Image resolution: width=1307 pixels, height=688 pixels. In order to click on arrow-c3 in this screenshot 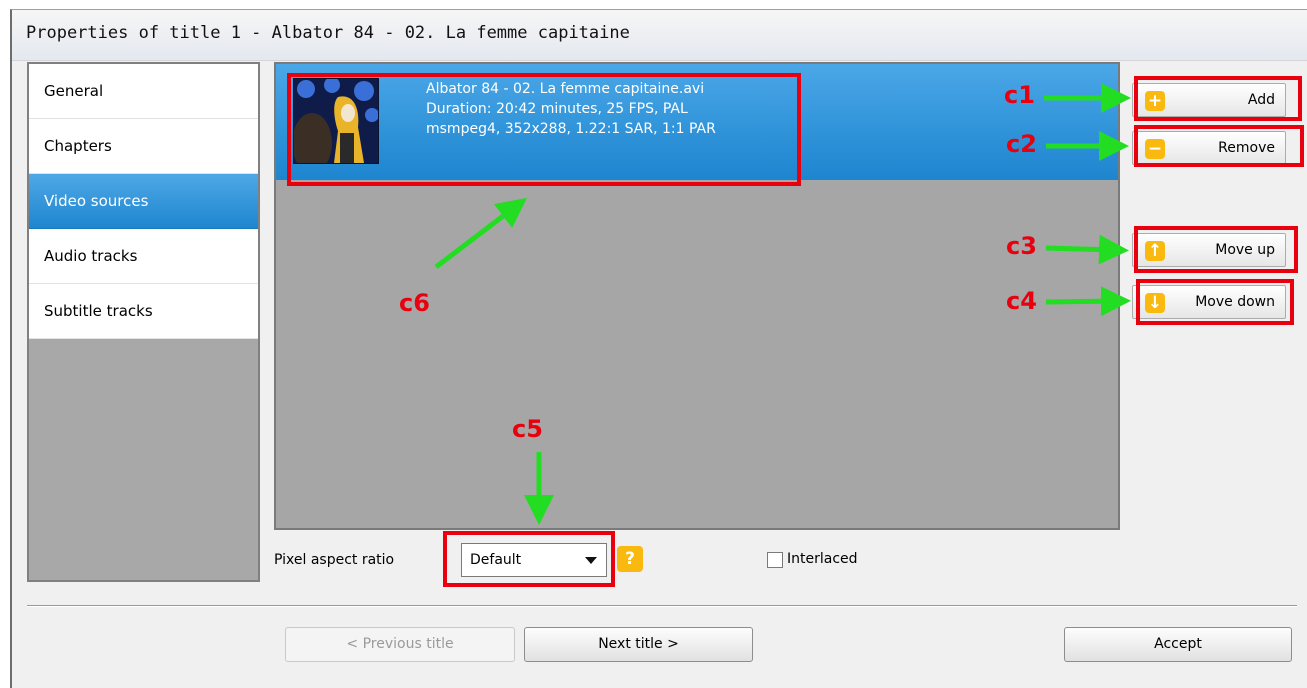, I will do `click(1087, 249)`.